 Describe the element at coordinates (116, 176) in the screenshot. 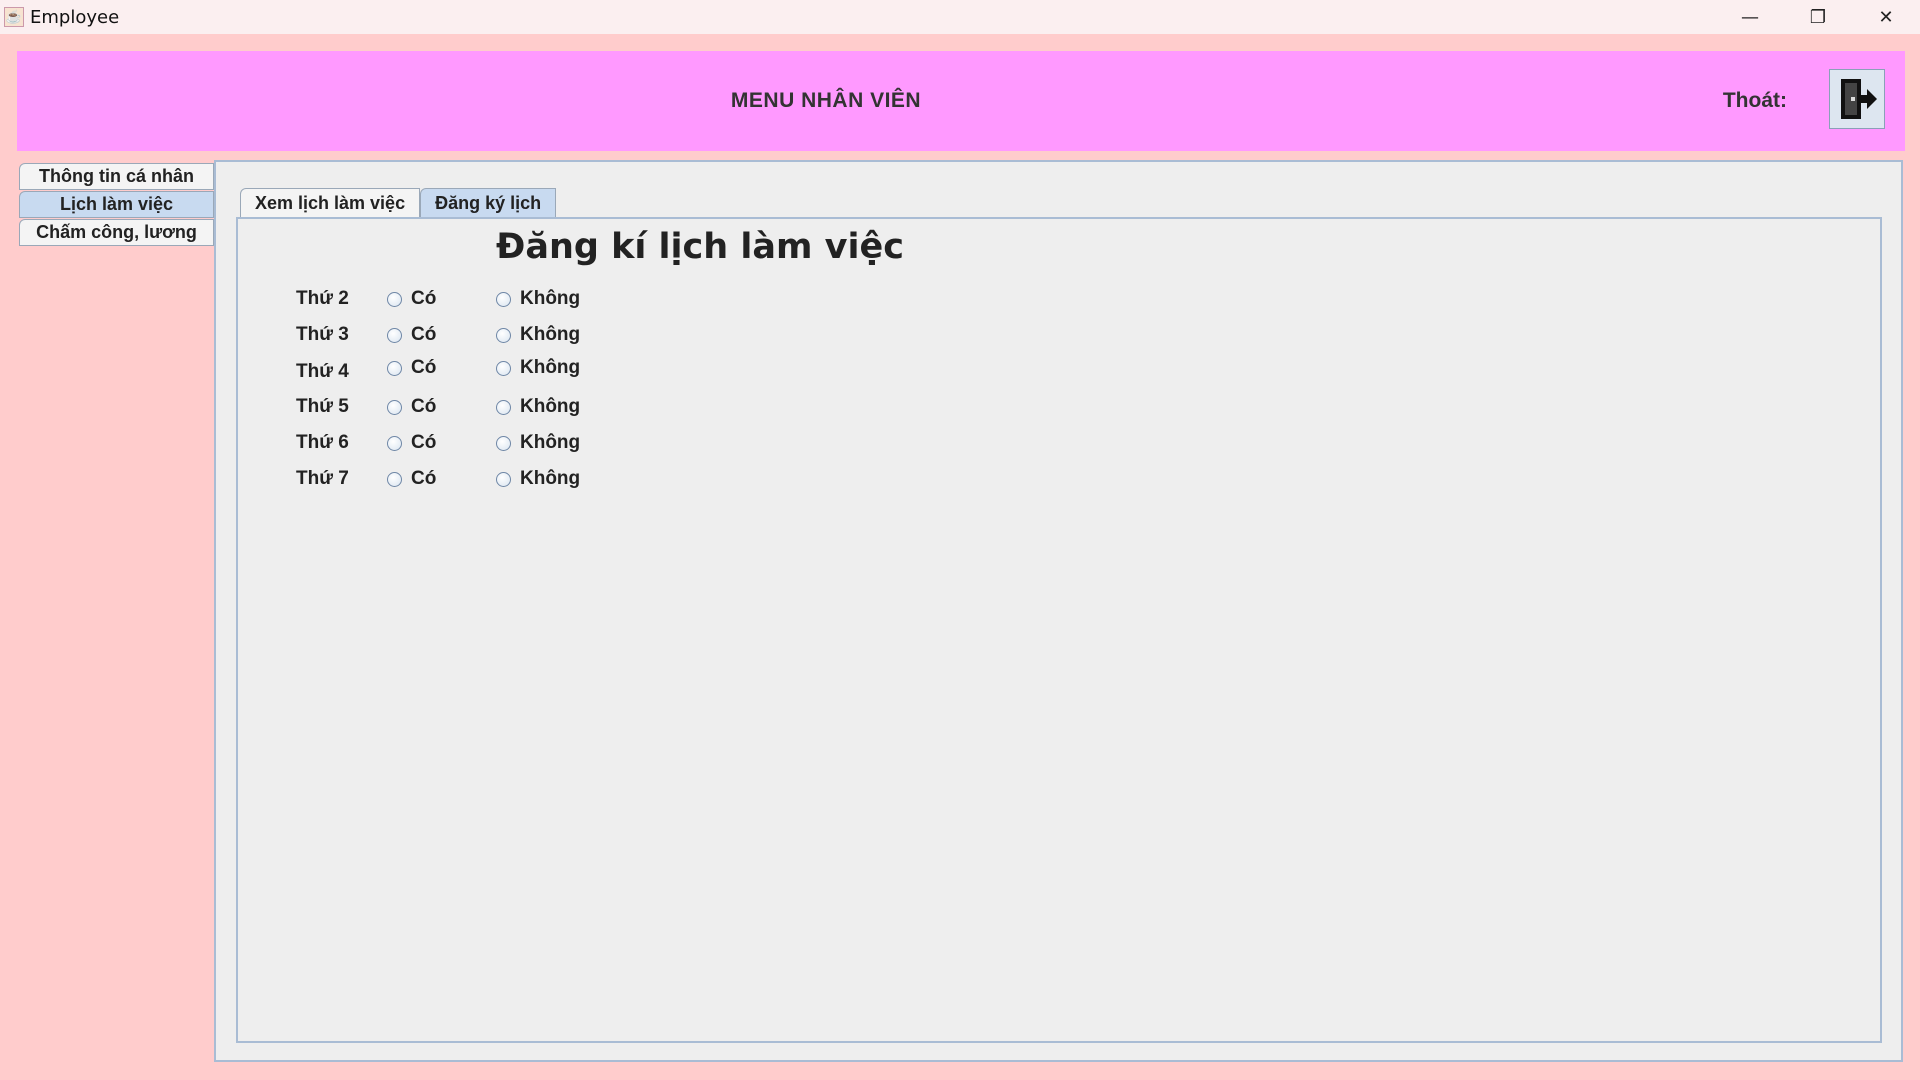

I see `side-tab-personal-info: Thông tin cá nhân` at that location.